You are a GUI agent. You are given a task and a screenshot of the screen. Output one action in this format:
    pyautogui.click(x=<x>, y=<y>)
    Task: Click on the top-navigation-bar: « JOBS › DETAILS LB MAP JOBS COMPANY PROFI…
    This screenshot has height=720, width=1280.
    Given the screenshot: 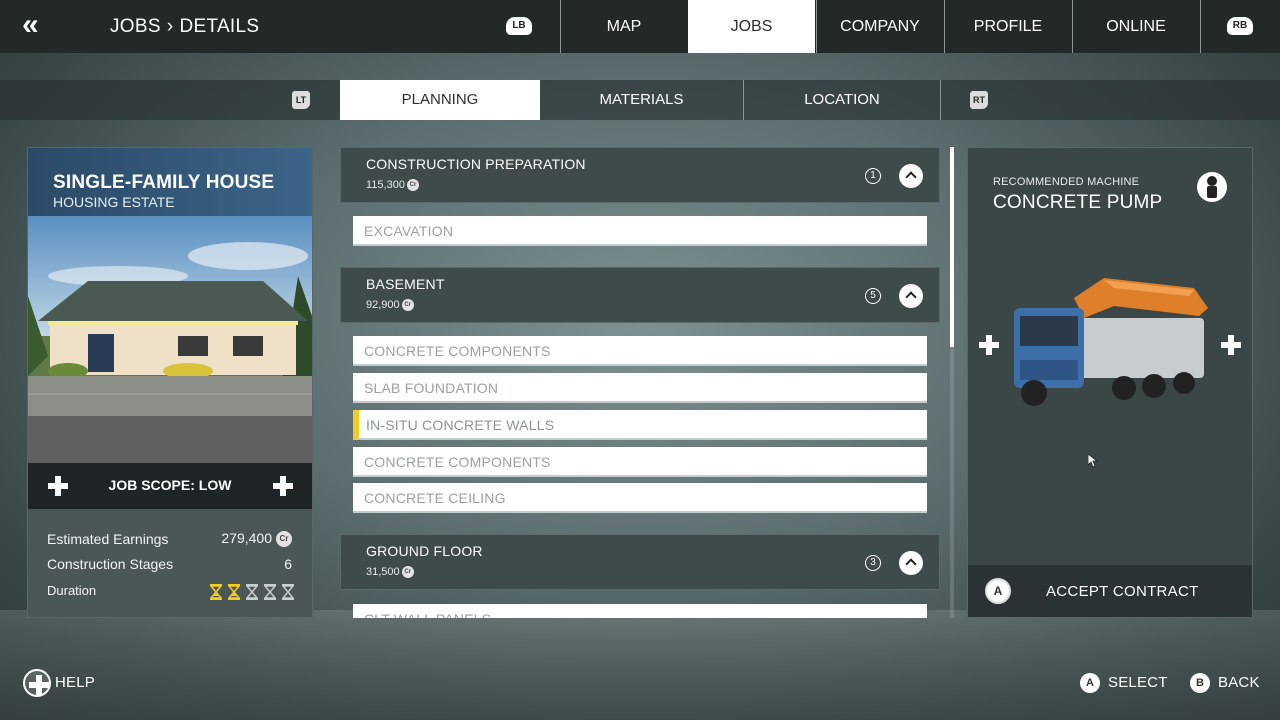 What is the action you would take?
    pyautogui.click(x=640, y=26)
    